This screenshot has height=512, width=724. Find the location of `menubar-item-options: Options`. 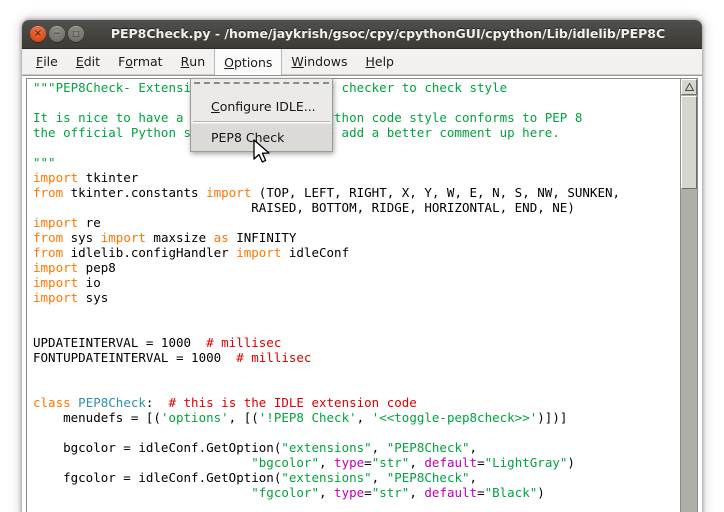

menubar-item-options: Options is located at coordinates (248, 62).